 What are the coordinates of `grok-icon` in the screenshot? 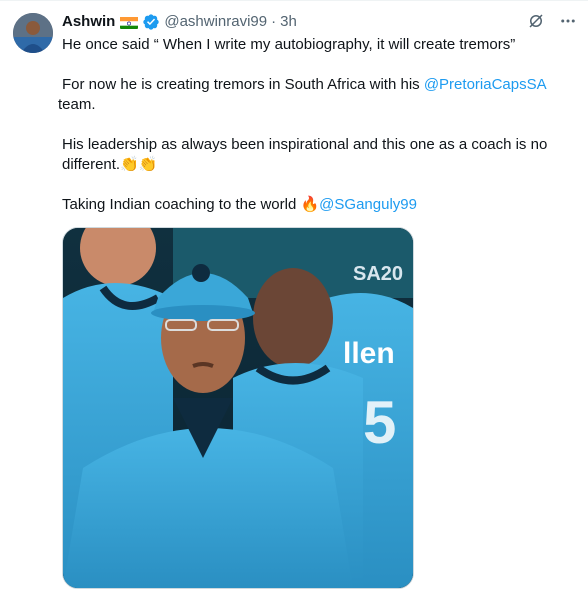 It's located at (536, 21).